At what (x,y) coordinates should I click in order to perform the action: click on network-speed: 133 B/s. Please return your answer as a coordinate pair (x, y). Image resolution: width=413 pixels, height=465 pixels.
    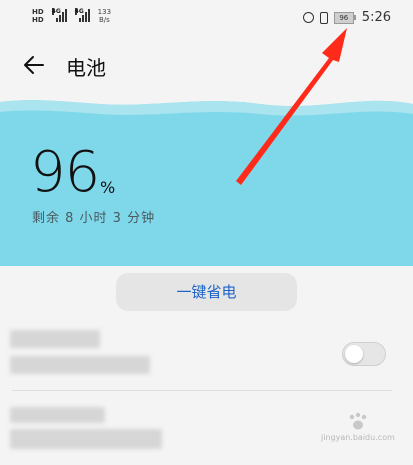
    Looking at the image, I should click on (104, 16).